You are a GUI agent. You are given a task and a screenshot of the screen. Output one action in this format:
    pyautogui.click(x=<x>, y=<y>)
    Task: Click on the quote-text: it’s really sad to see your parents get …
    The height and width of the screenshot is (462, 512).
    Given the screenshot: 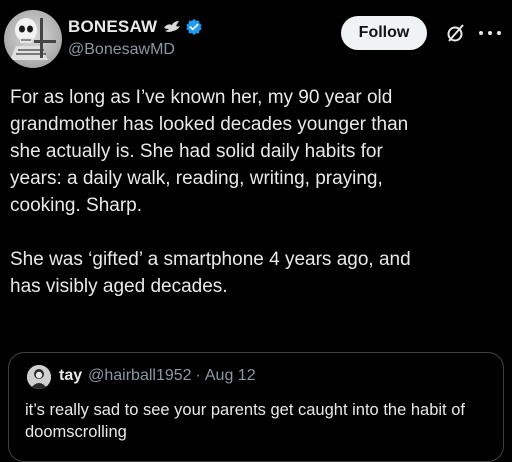 What is the action you would take?
    pyautogui.click(x=245, y=421)
    